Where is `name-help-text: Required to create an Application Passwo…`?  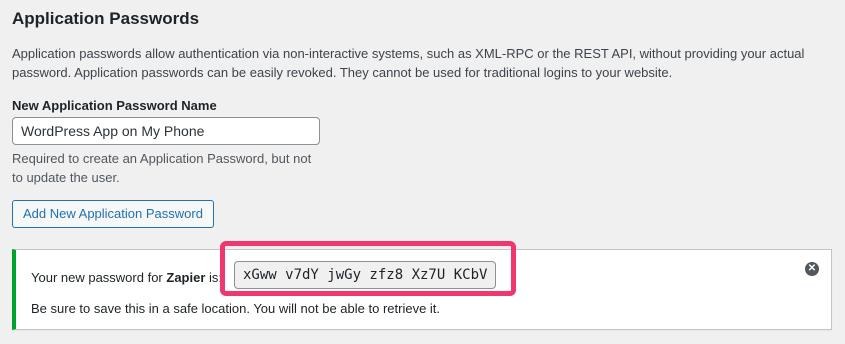 name-help-text: Required to create an Application Passwo… is located at coordinates (162, 168).